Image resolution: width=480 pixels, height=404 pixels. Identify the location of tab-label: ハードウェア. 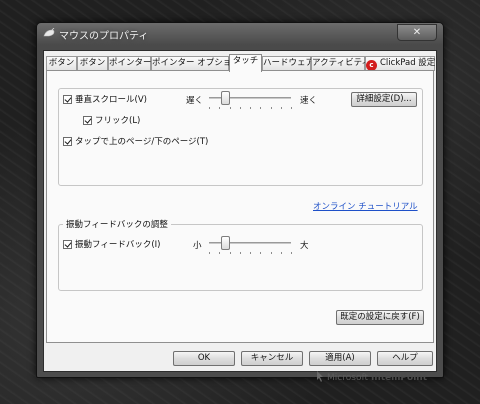
(289, 63).